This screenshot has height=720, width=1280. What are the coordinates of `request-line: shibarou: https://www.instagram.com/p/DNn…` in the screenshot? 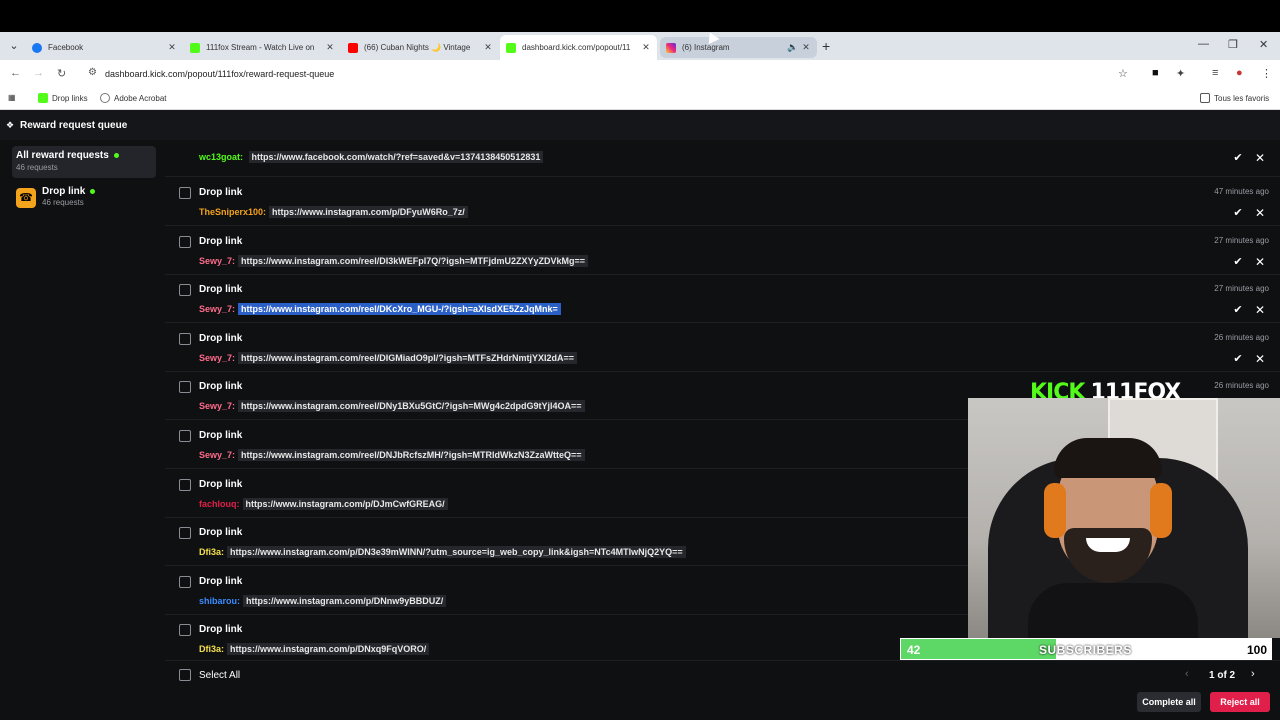 It's located at (323, 600).